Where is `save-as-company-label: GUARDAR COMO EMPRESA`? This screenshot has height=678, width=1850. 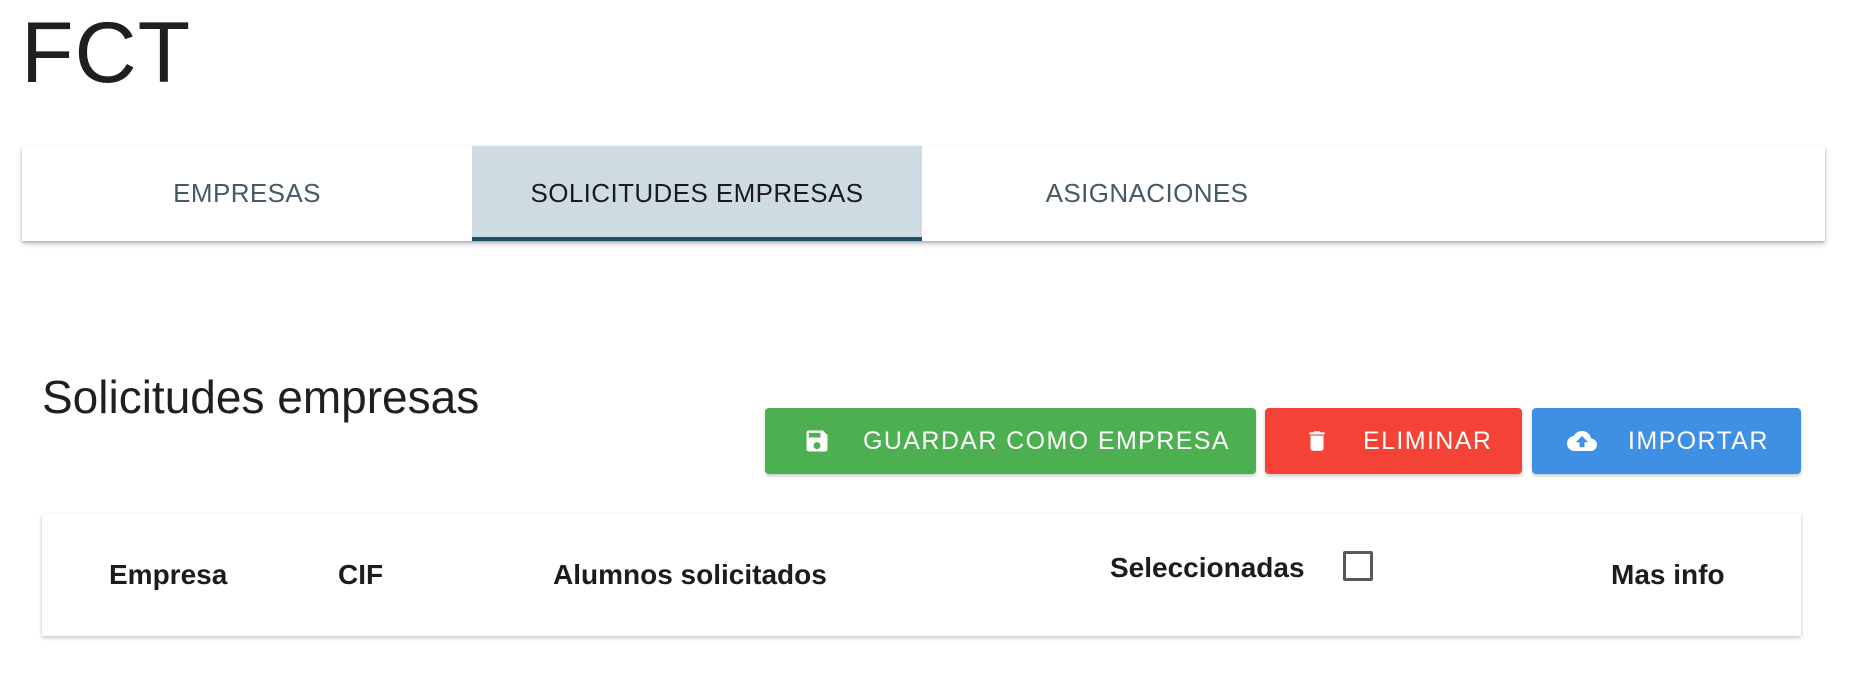 save-as-company-label: GUARDAR COMO EMPRESA is located at coordinates (1046, 440).